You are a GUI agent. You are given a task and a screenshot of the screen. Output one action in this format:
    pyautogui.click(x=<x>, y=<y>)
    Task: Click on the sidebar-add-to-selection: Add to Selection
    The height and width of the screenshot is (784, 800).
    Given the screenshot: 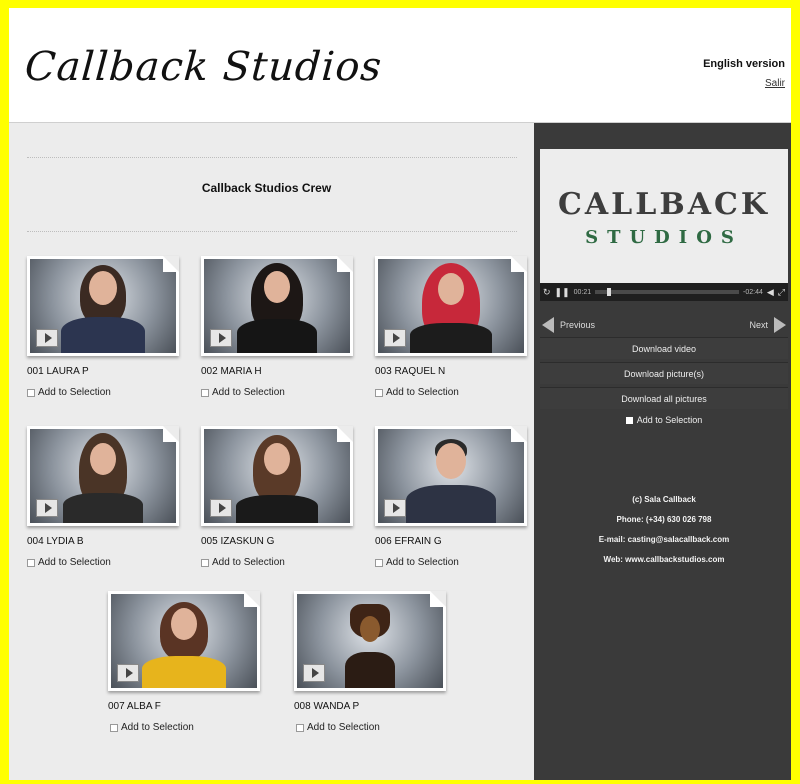 What is the action you would take?
    pyautogui.click(x=664, y=420)
    